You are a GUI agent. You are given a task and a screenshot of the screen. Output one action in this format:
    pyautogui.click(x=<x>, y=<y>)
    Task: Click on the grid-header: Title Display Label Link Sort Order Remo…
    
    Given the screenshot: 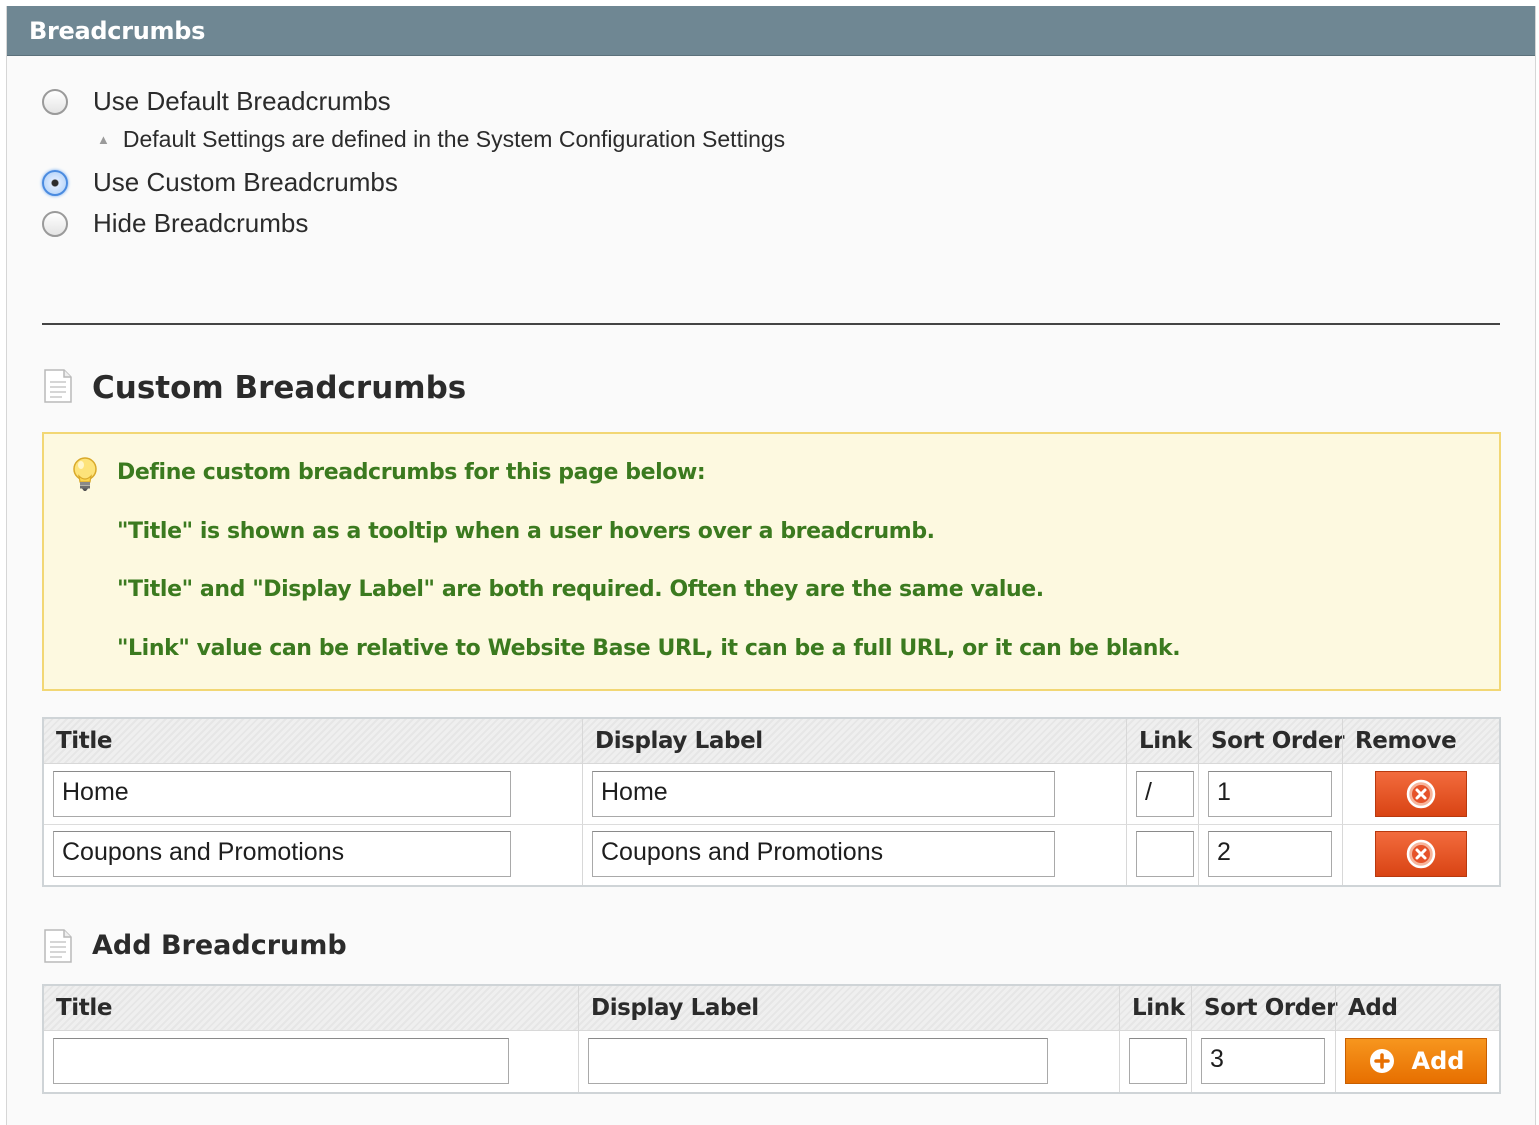 What is the action you would take?
    pyautogui.click(x=771, y=741)
    